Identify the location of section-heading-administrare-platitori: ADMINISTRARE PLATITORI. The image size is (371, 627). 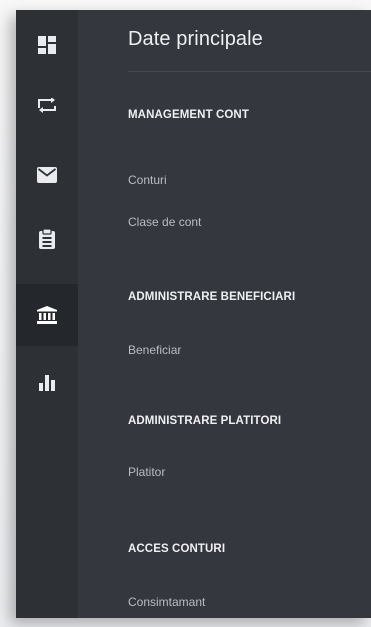
(205, 421).